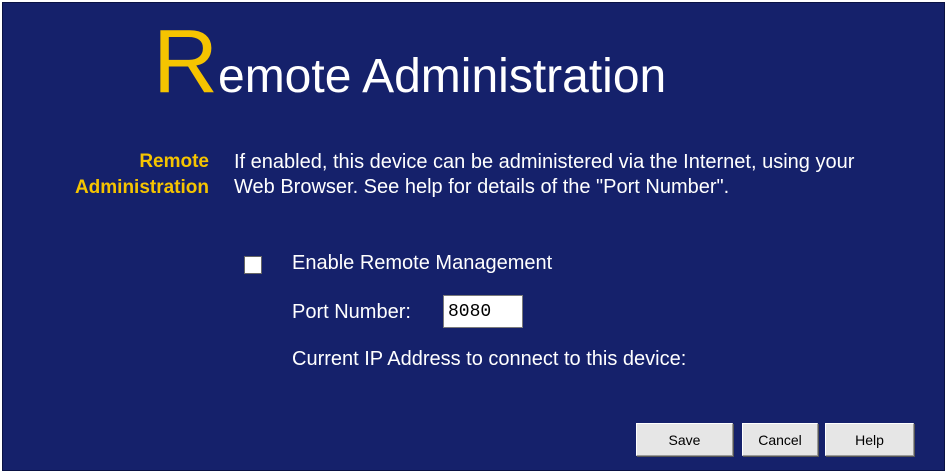  I want to click on cancel-button: Cancel, so click(780, 439).